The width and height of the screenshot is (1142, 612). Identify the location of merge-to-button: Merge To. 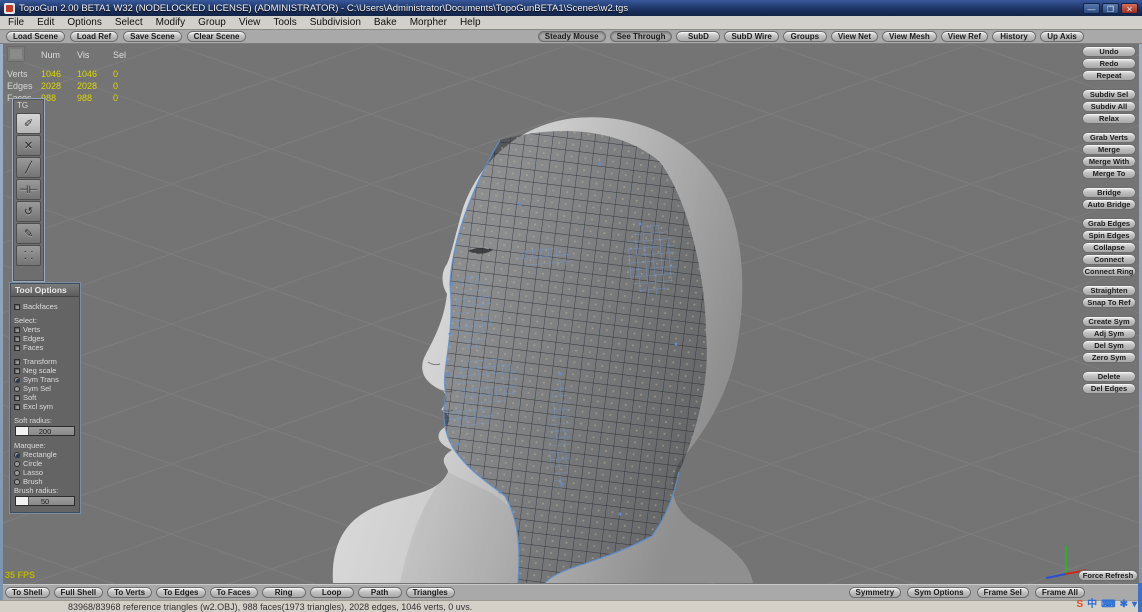
(1109, 173).